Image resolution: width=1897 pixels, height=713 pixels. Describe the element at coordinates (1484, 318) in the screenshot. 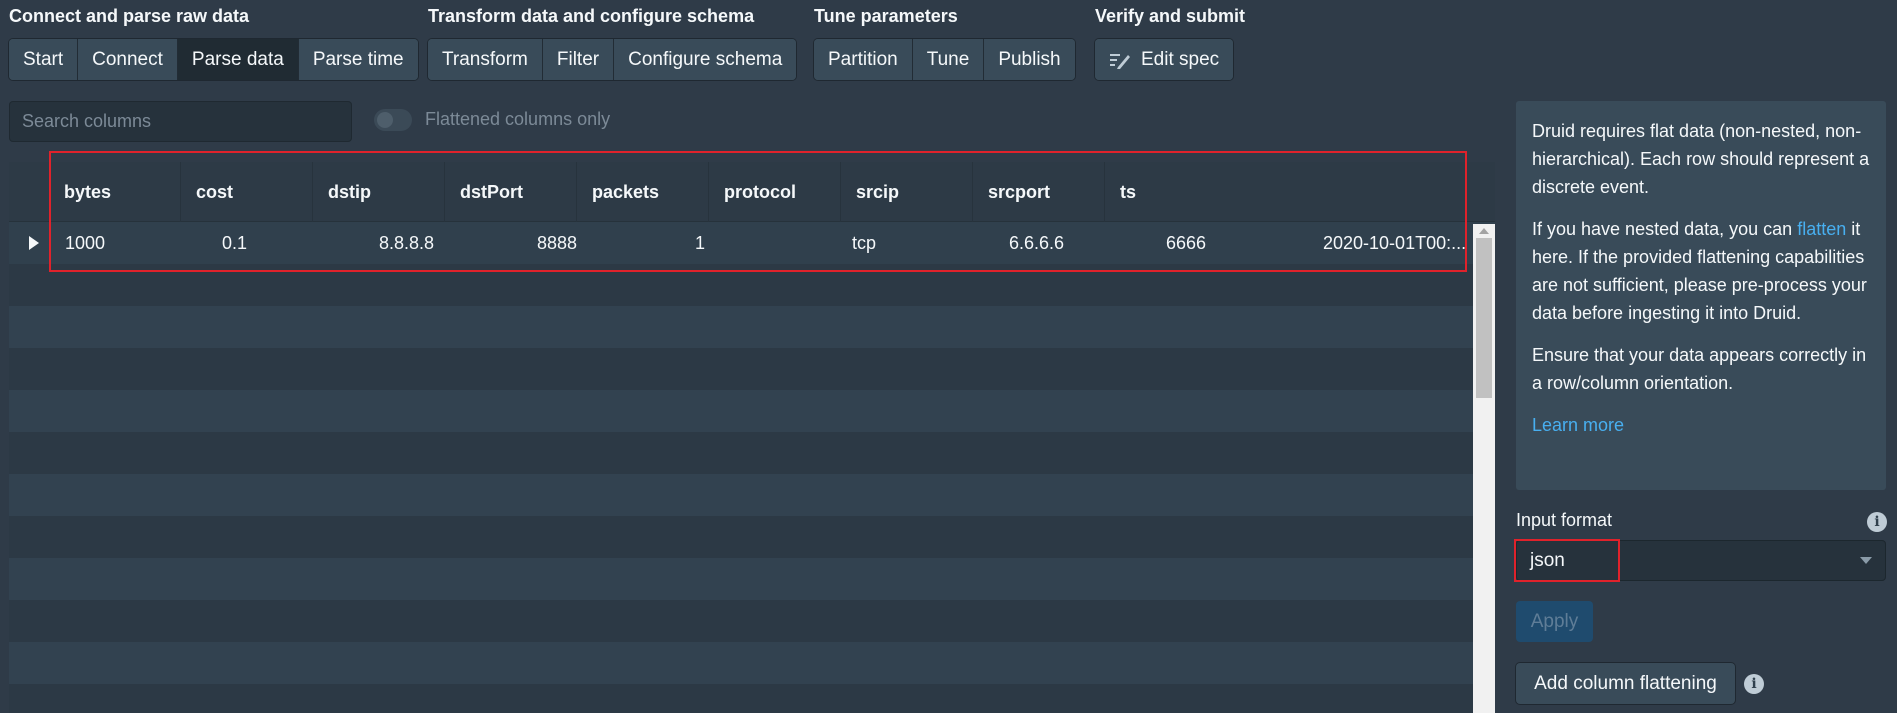

I see `scroll-thumb` at that location.